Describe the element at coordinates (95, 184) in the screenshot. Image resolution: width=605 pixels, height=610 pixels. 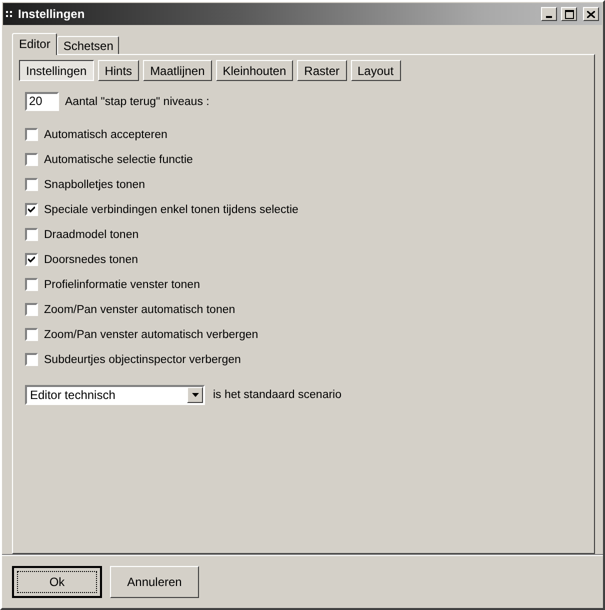
I see `checkbox-label: Snapbolletjes tonen` at that location.